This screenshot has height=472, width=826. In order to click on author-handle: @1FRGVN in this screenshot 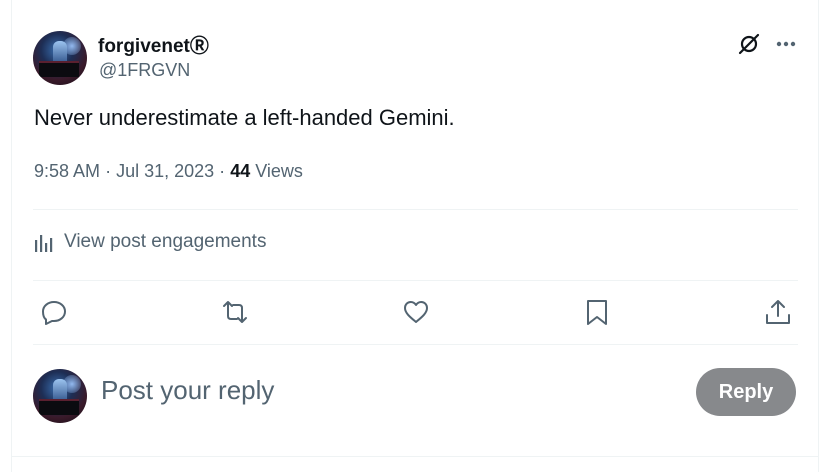, I will do `click(144, 70)`.